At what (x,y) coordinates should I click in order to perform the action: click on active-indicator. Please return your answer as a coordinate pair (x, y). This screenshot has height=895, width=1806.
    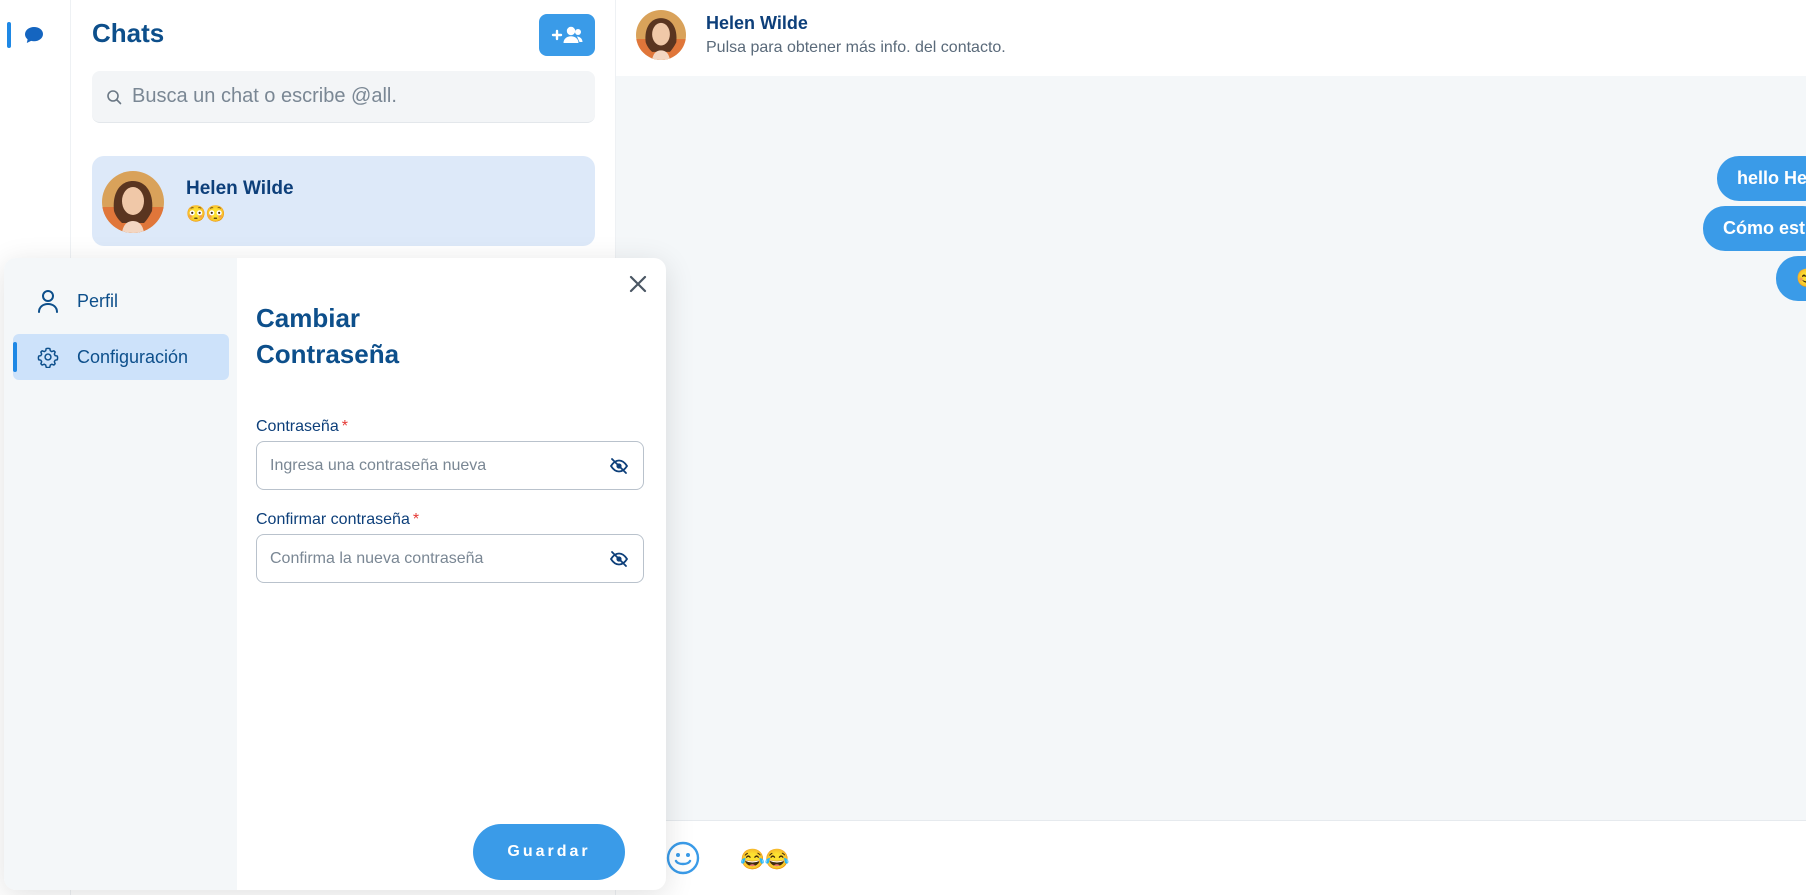
    Looking at the image, I should click on (15, 357).